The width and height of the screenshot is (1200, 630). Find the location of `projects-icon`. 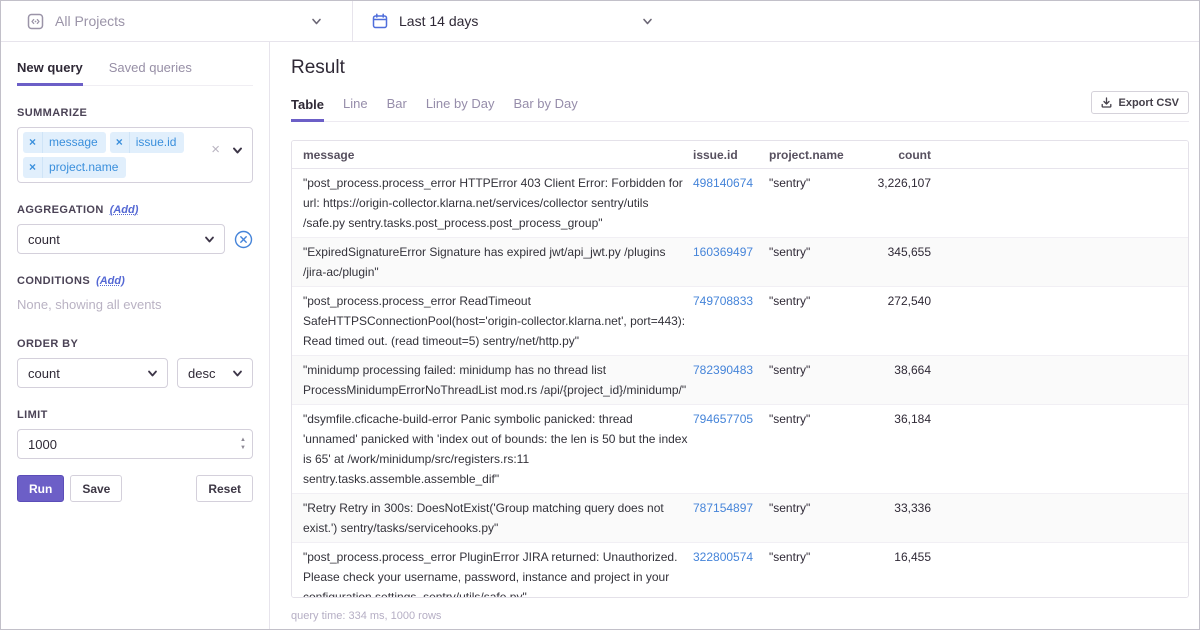

projects-icon is located at coordinates (35, 21).